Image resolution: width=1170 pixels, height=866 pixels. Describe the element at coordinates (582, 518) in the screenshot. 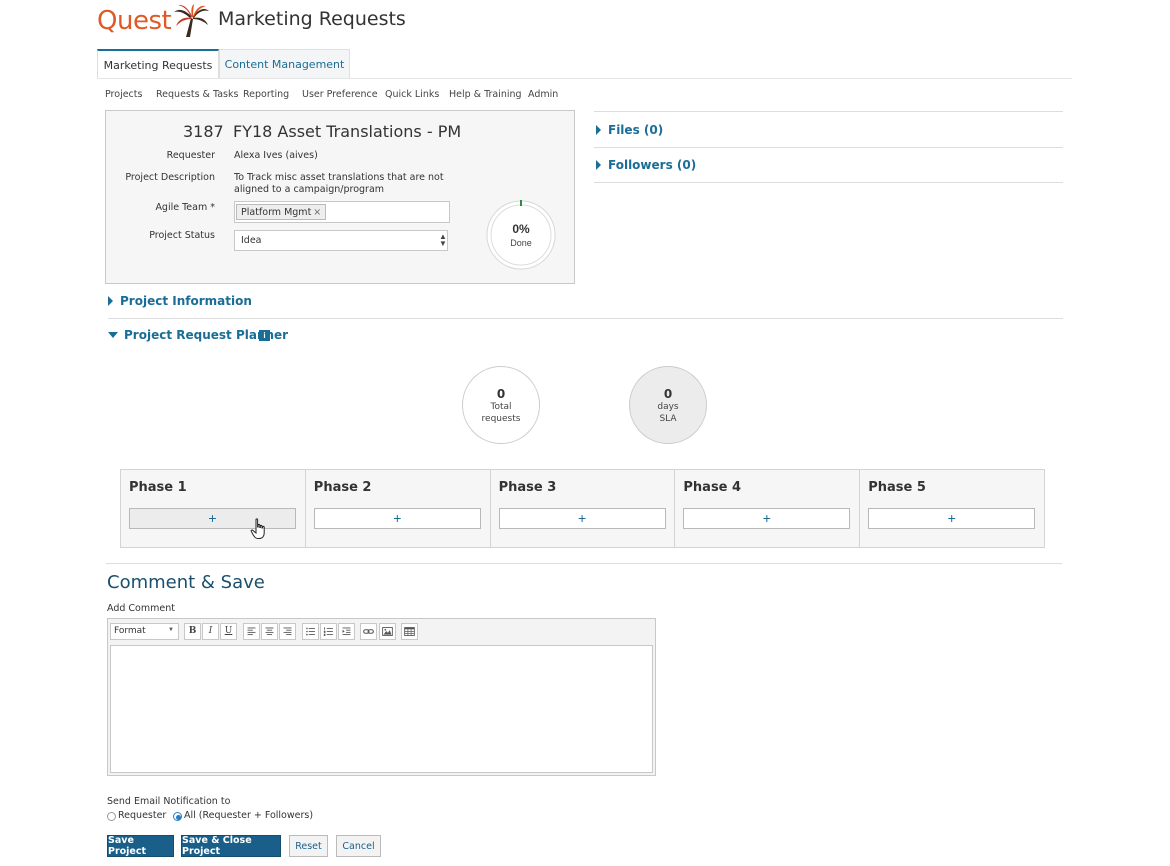

I see `add-phase-3-request-button: +` at that location.